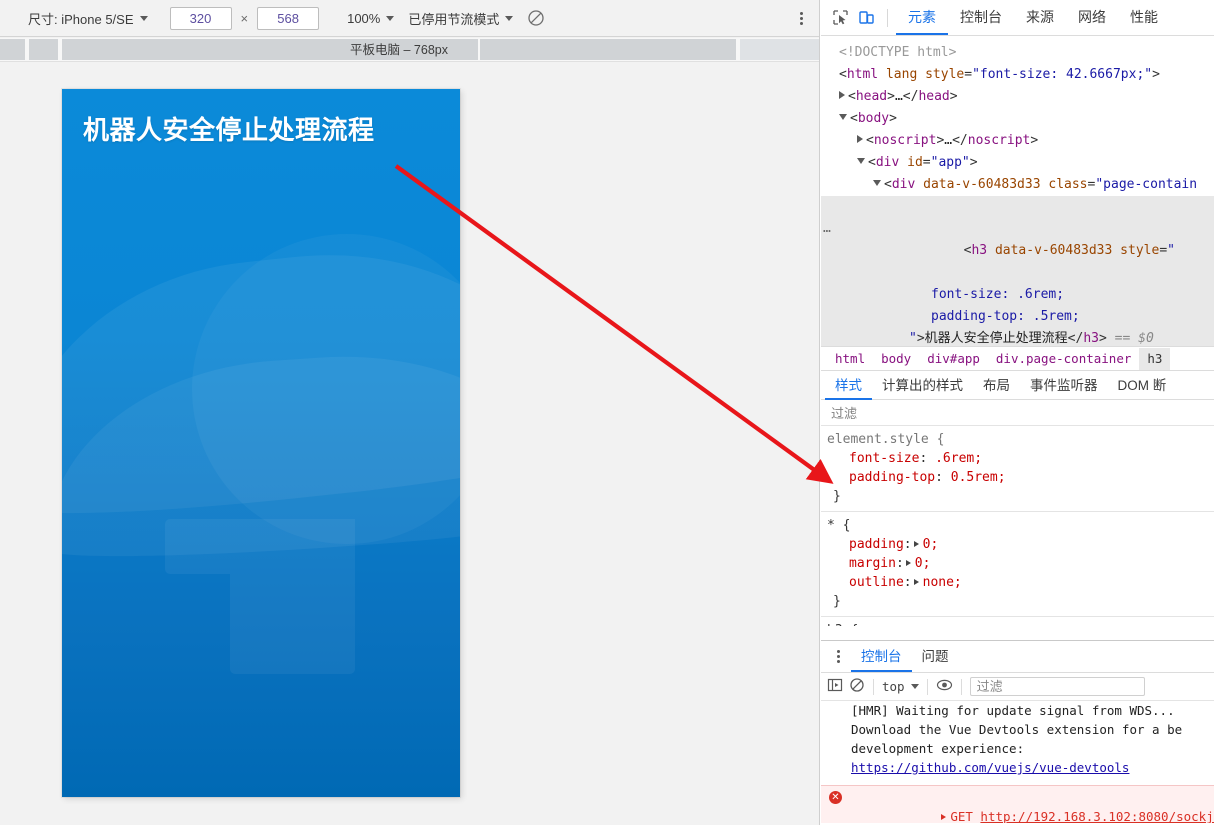  I want to click on style-declaration: outline: none;, so click(1020, 582).